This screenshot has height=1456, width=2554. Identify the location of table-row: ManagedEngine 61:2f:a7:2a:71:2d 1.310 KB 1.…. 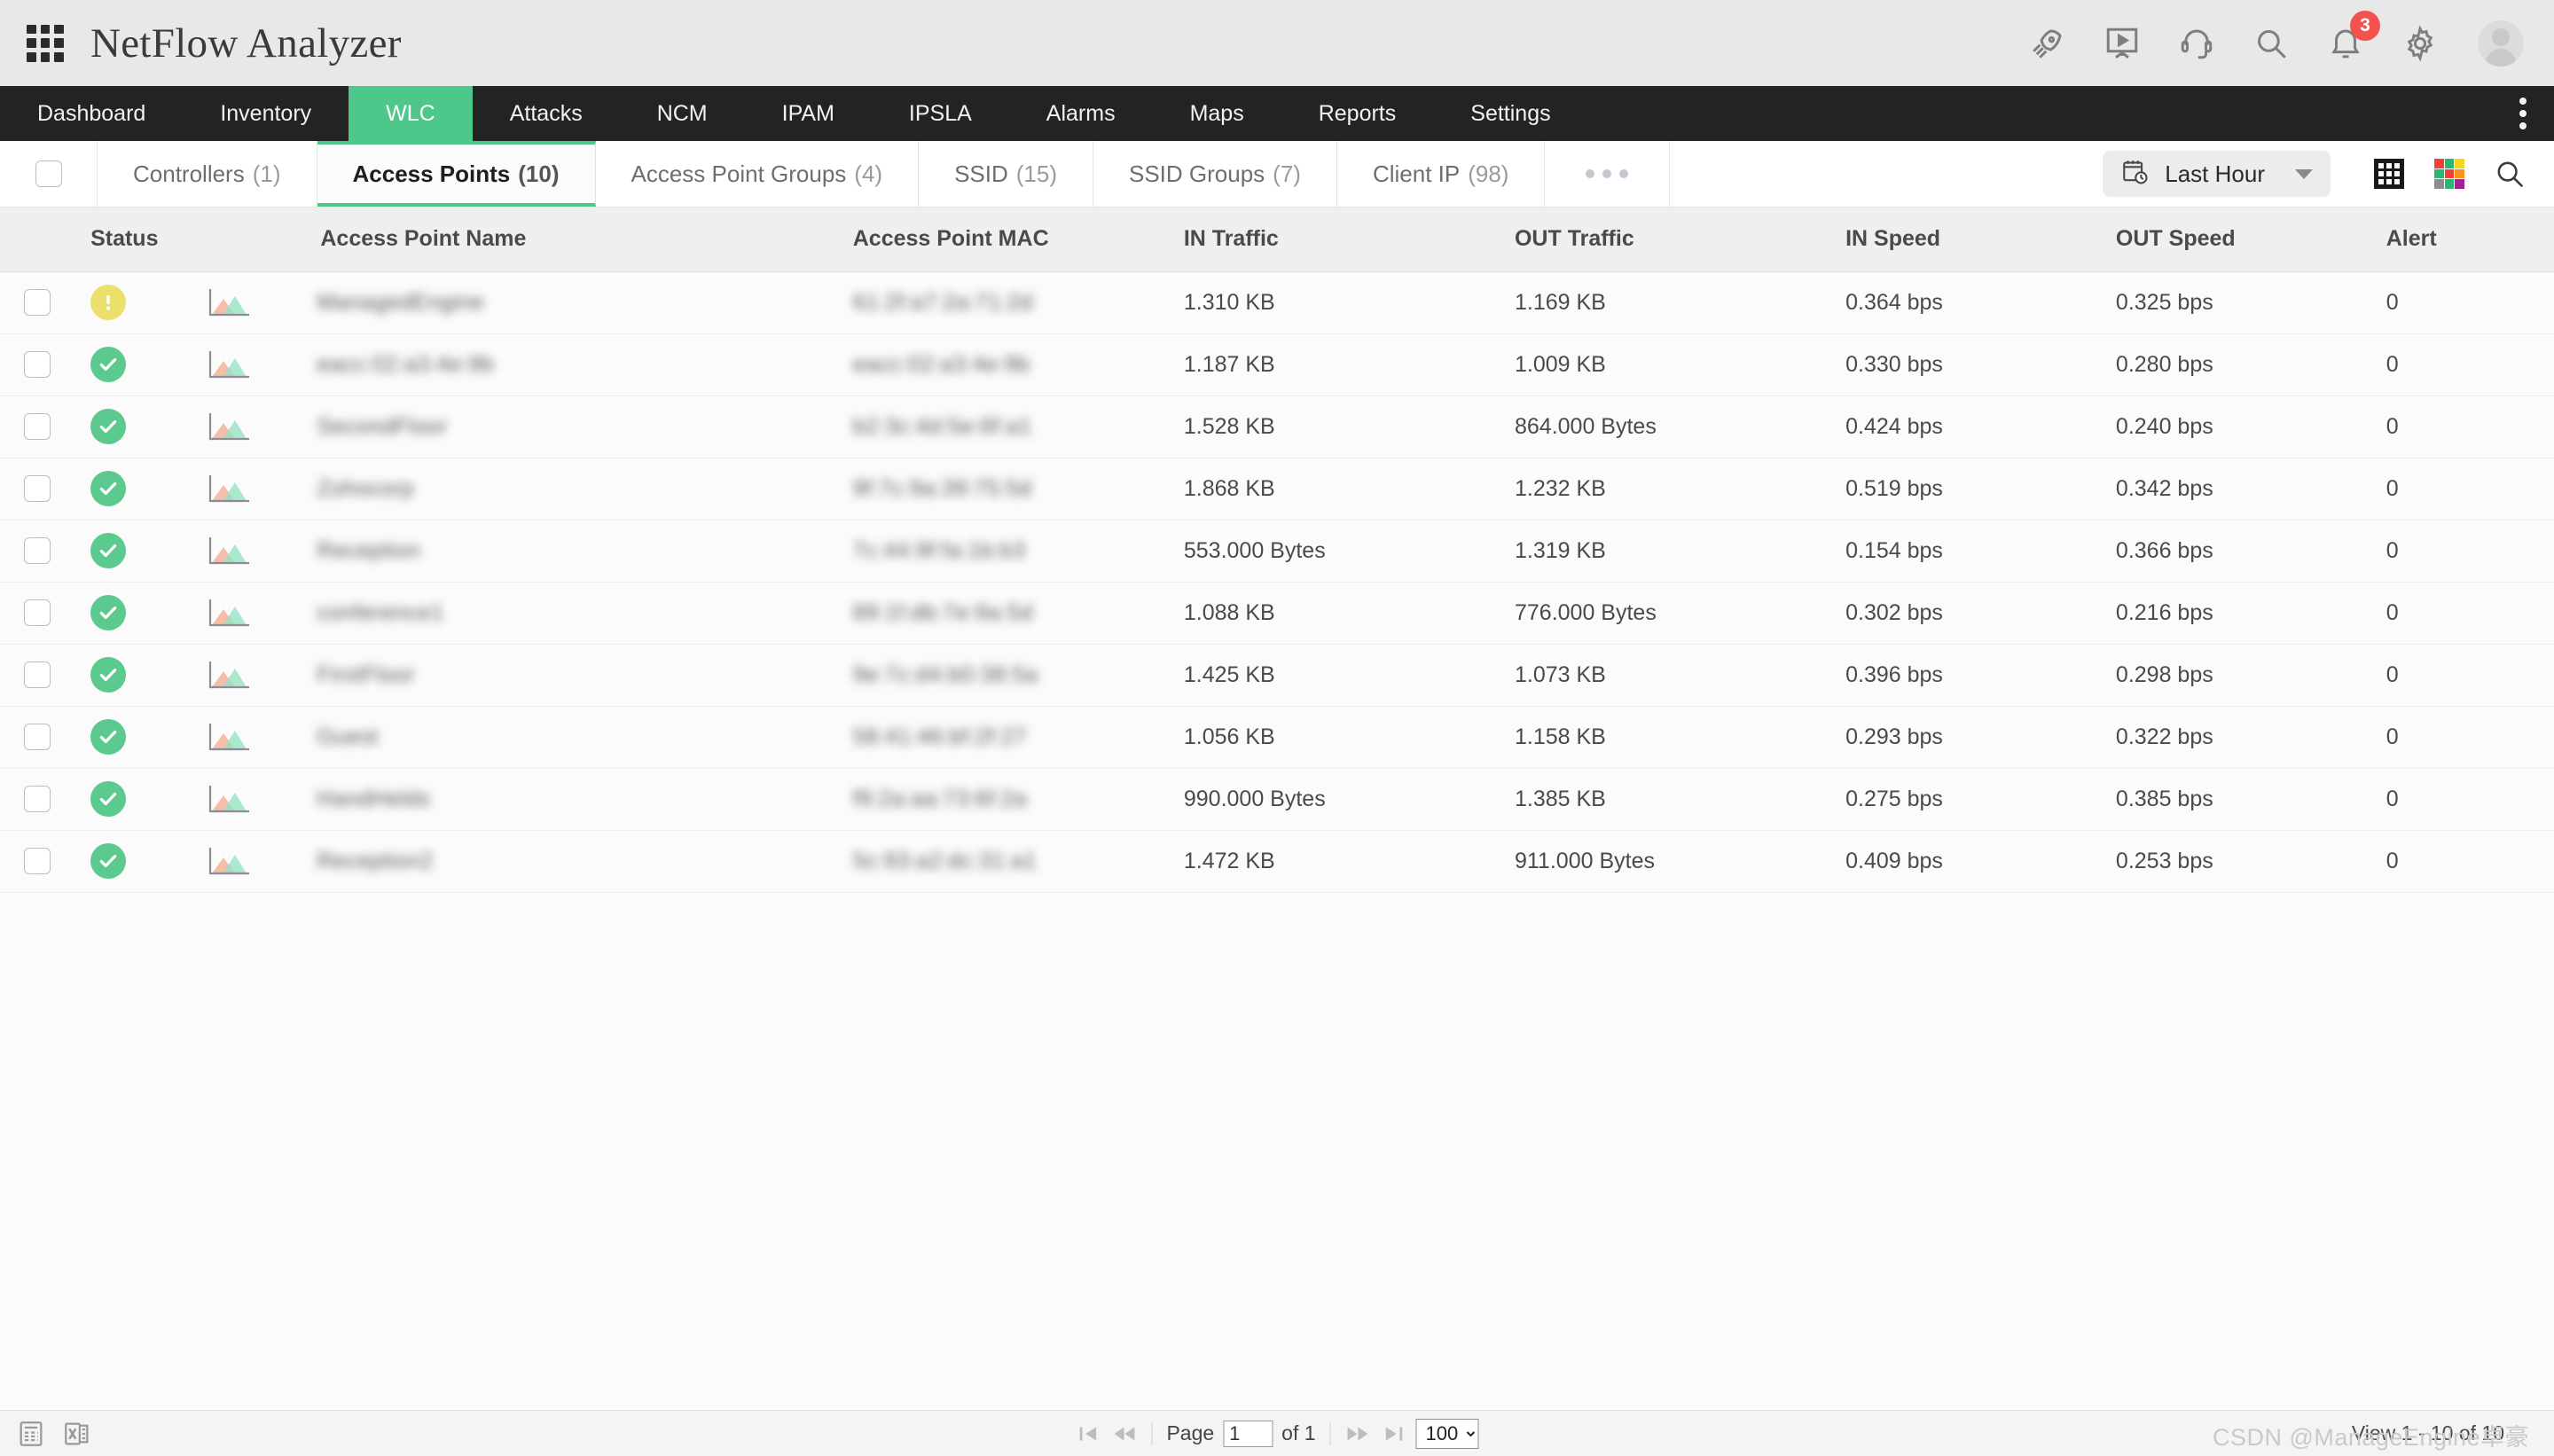
(1277, 302).